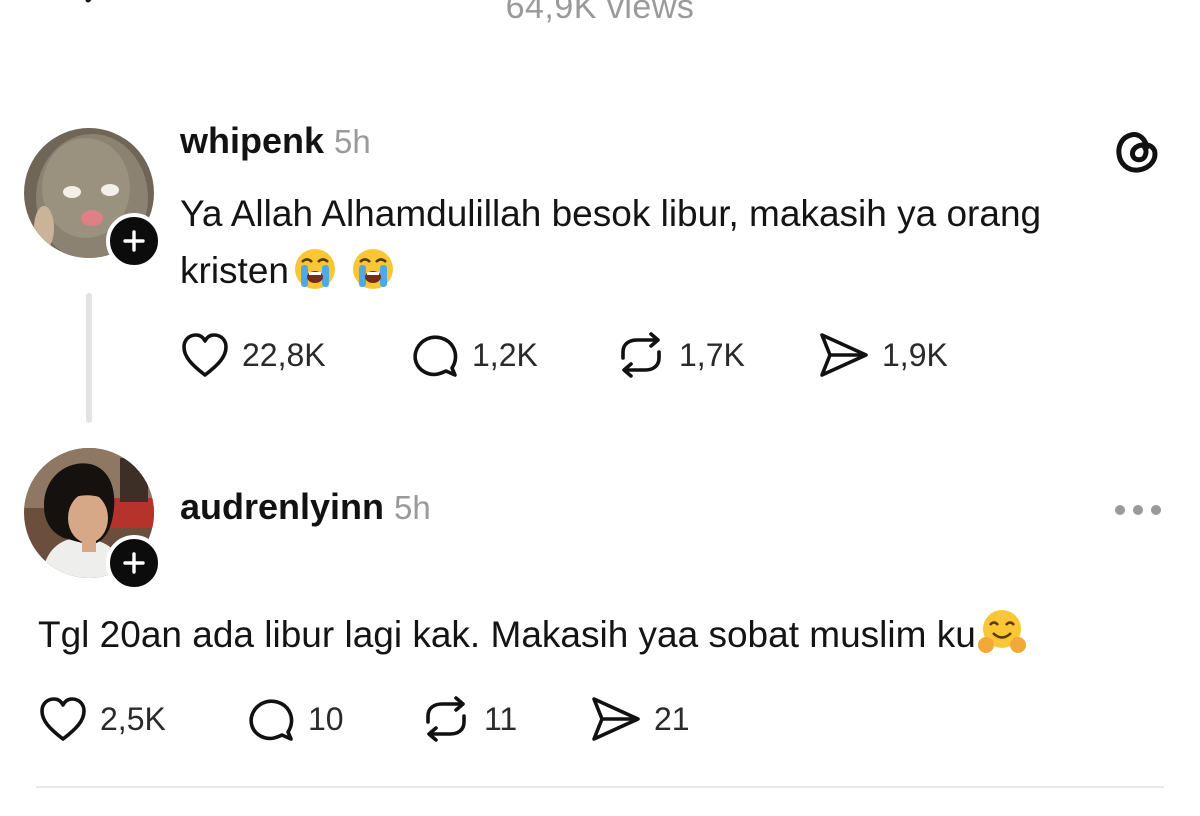 This screenshot has width=1200, height=816. What do you see at coordinates (282, 506) in the screenshot?
I see `username: audrenlyinn` at bounding box center [282, 506].